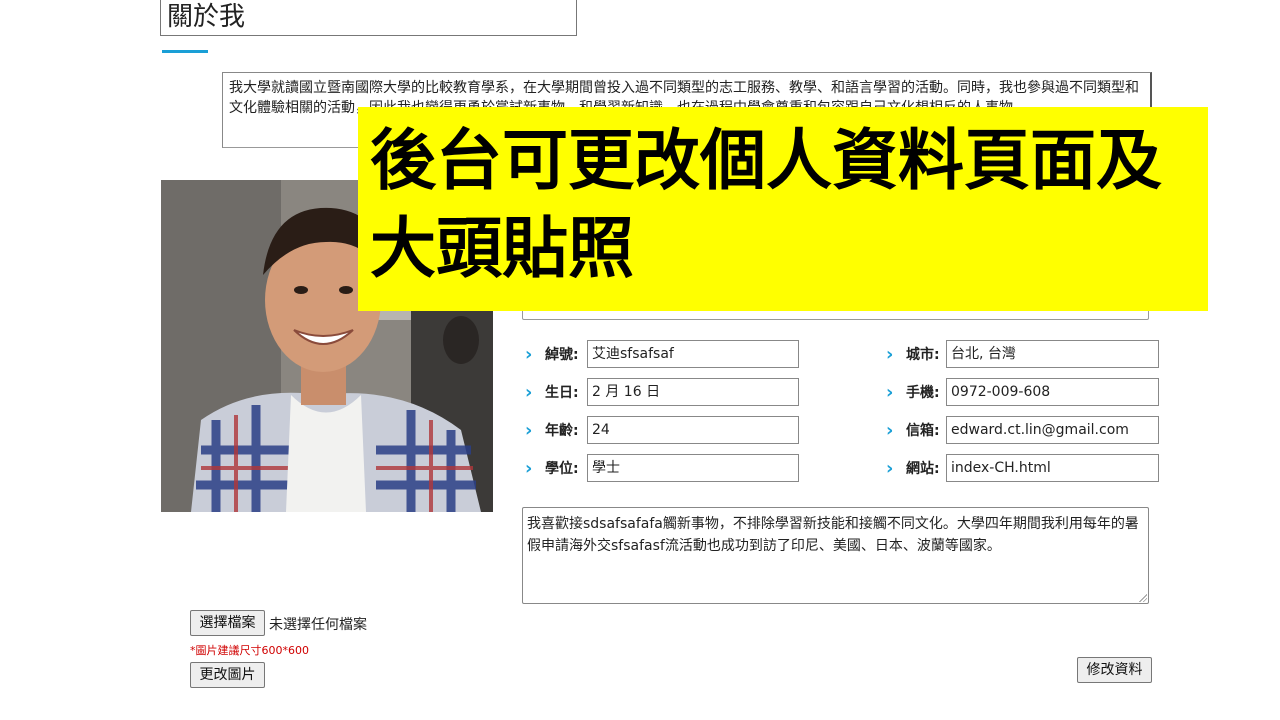 This screenshot has height=720, width=1280. What do you see at coordinates (249, 650) in the screenshot?
I see `image-size-hint: *圖片建議尺寸600*600` at bounding box center [249, 650].